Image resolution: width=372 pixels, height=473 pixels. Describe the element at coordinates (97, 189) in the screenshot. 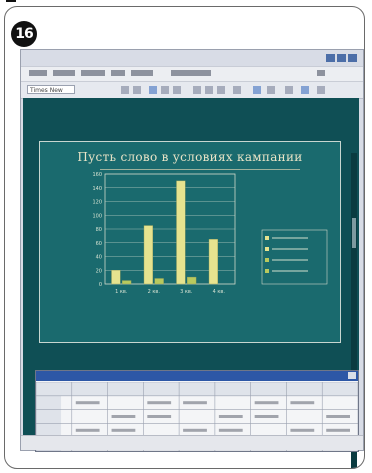

I see `y-tick-label: 140` at that location.